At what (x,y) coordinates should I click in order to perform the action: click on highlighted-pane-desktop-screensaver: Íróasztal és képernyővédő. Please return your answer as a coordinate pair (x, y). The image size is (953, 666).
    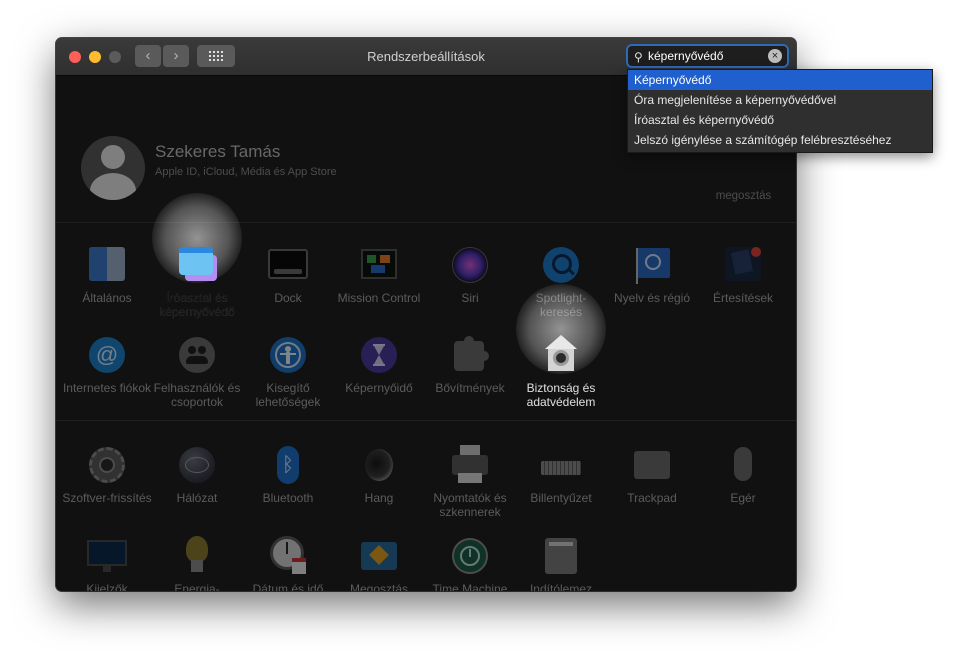
    Looking at the image, I should click on (197, 282).